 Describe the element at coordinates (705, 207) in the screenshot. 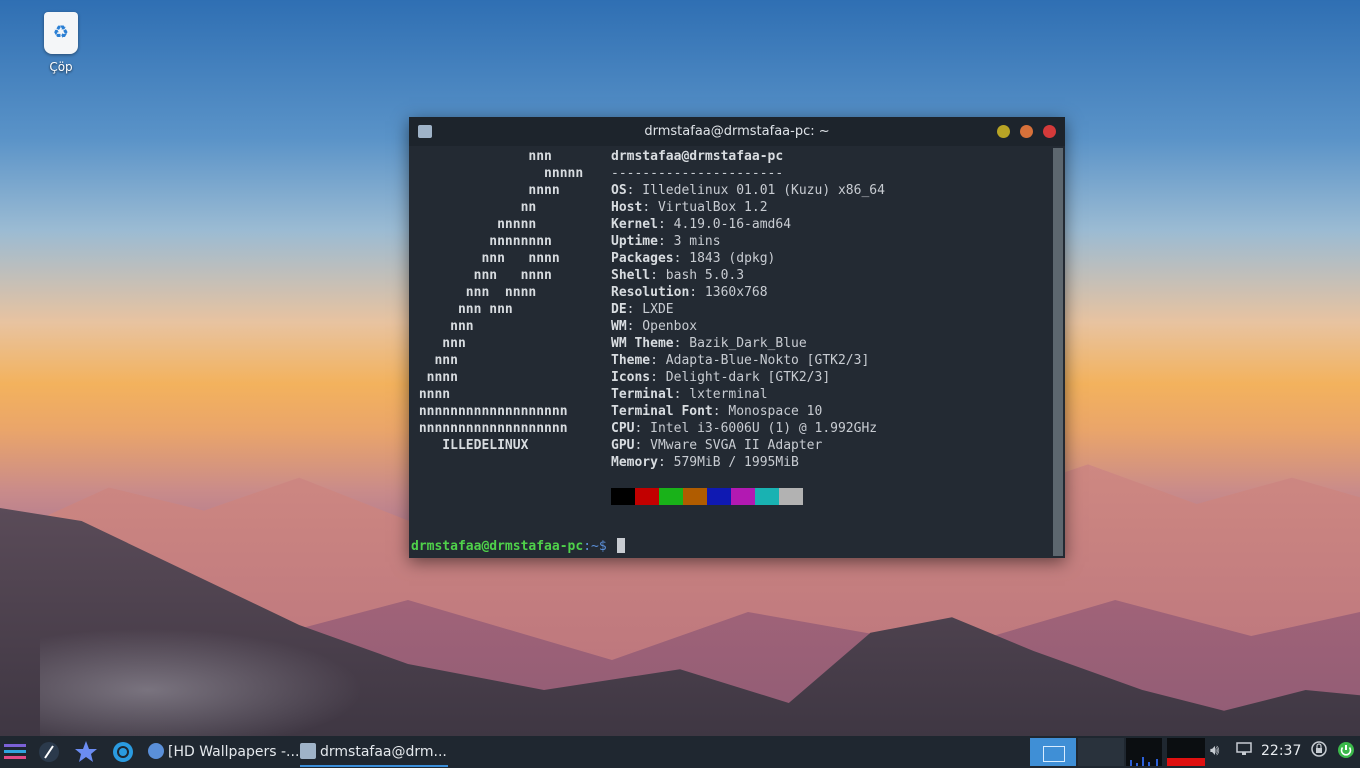

I see `info-value: : VirtualBox 1.2` at that location.